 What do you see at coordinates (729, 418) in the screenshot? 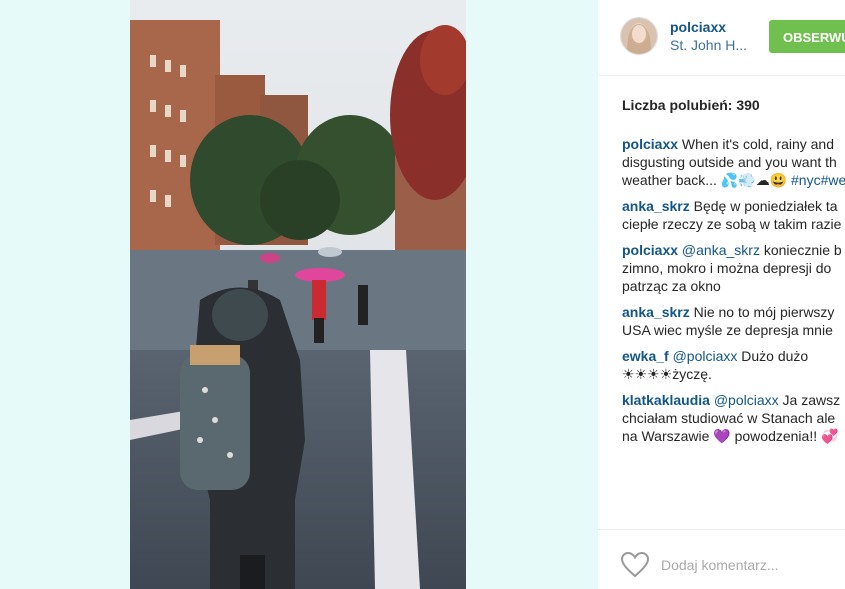
I see `comment-text: chciałam studiować w Stanach ale` at bounding box center [729, 418].